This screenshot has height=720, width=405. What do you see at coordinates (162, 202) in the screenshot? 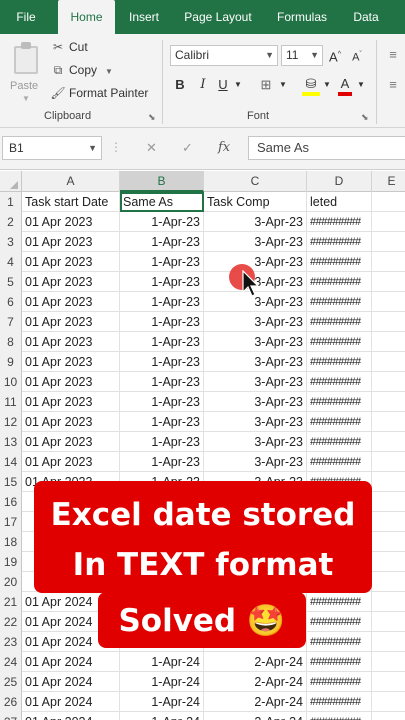
I see `cell-b1: Same As` at bounding box center [162, 202].